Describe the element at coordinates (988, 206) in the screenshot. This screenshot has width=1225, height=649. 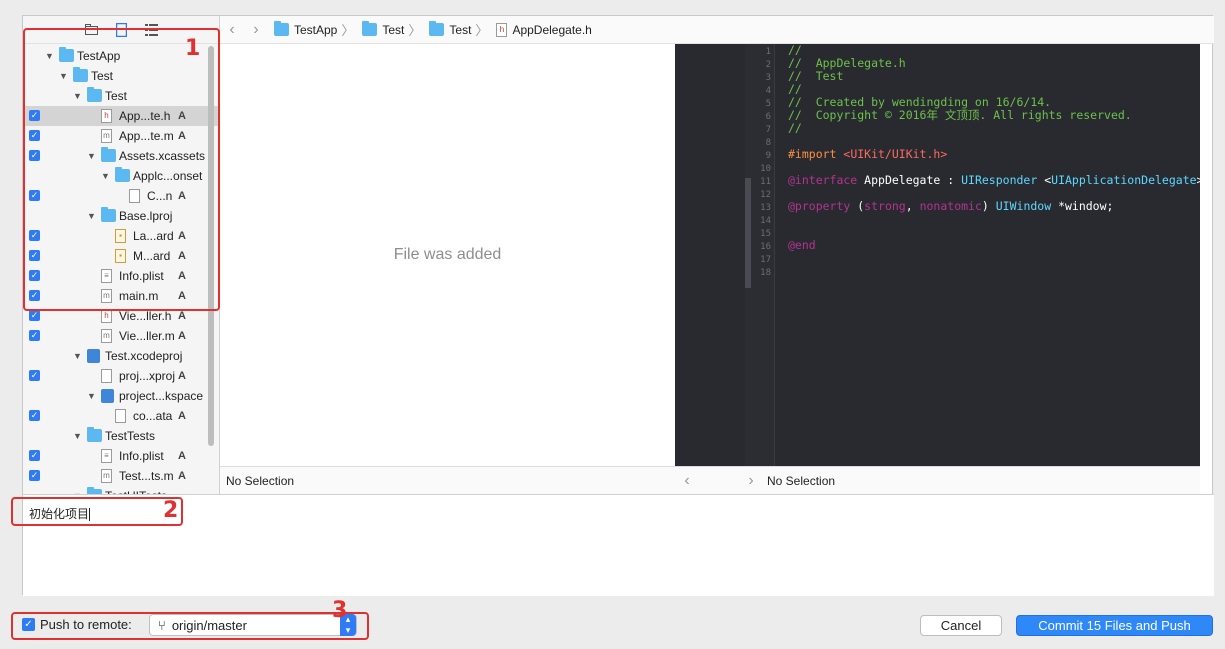
I see `code-token: )` at that location.